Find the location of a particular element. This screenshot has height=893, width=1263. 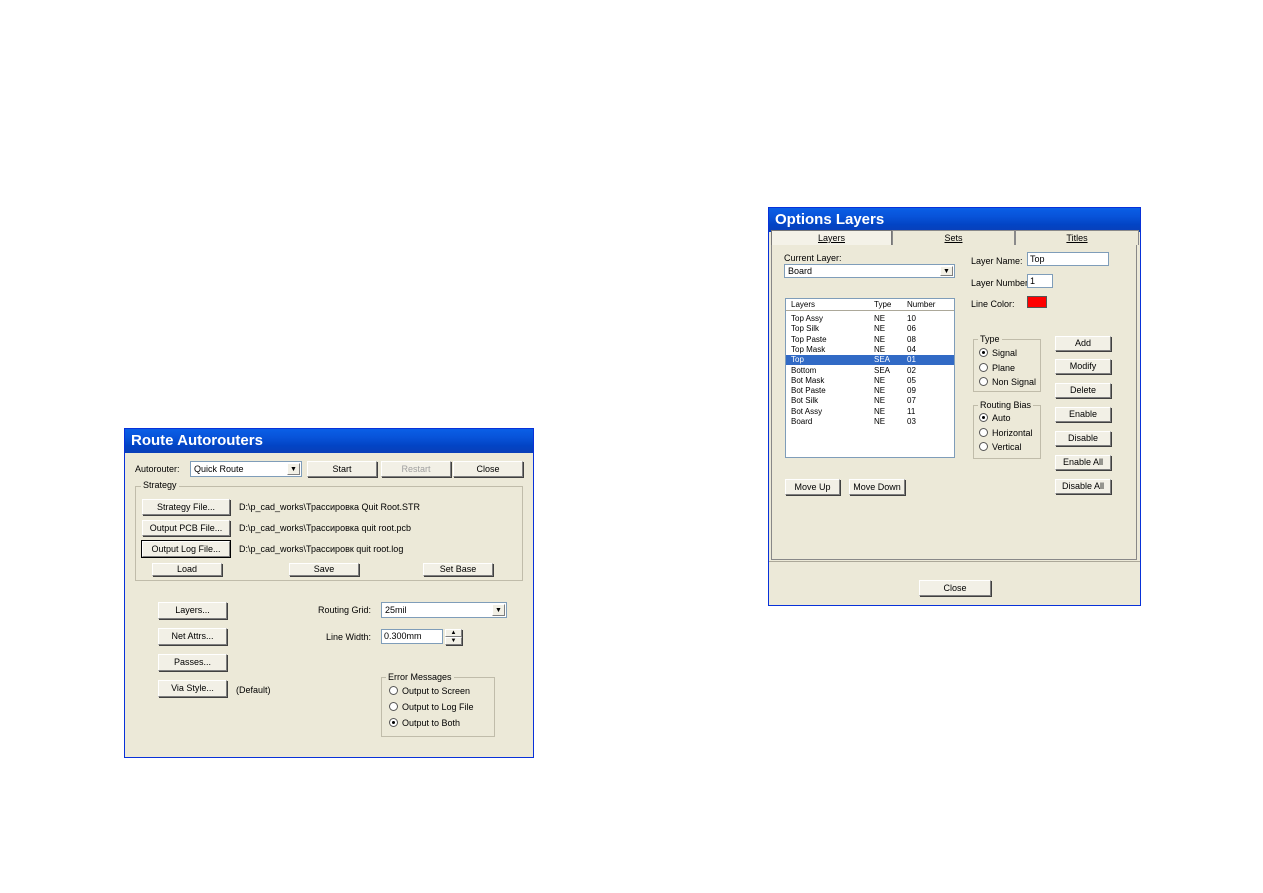

layer-list-row: Bottom SEA 02 is located at coordinates (870, 371).